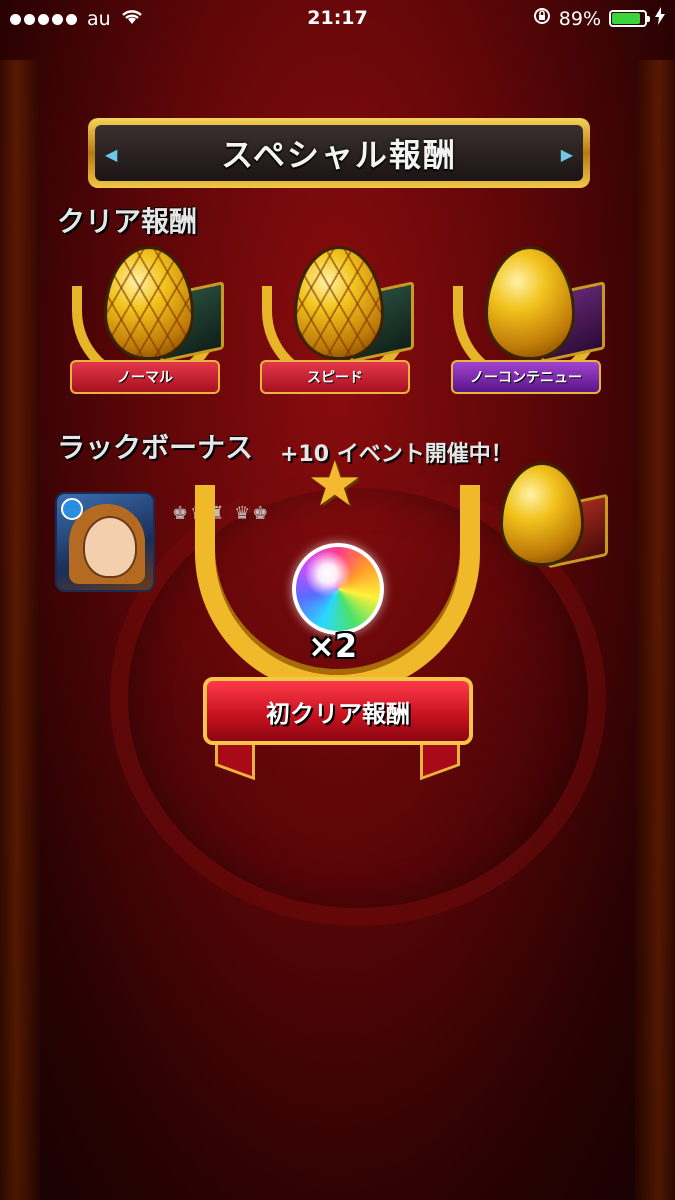 Image resolution: width=675 pixels, height=1200 pixels. I want to click on reward-ribbon: スピード, so click(335, 377).